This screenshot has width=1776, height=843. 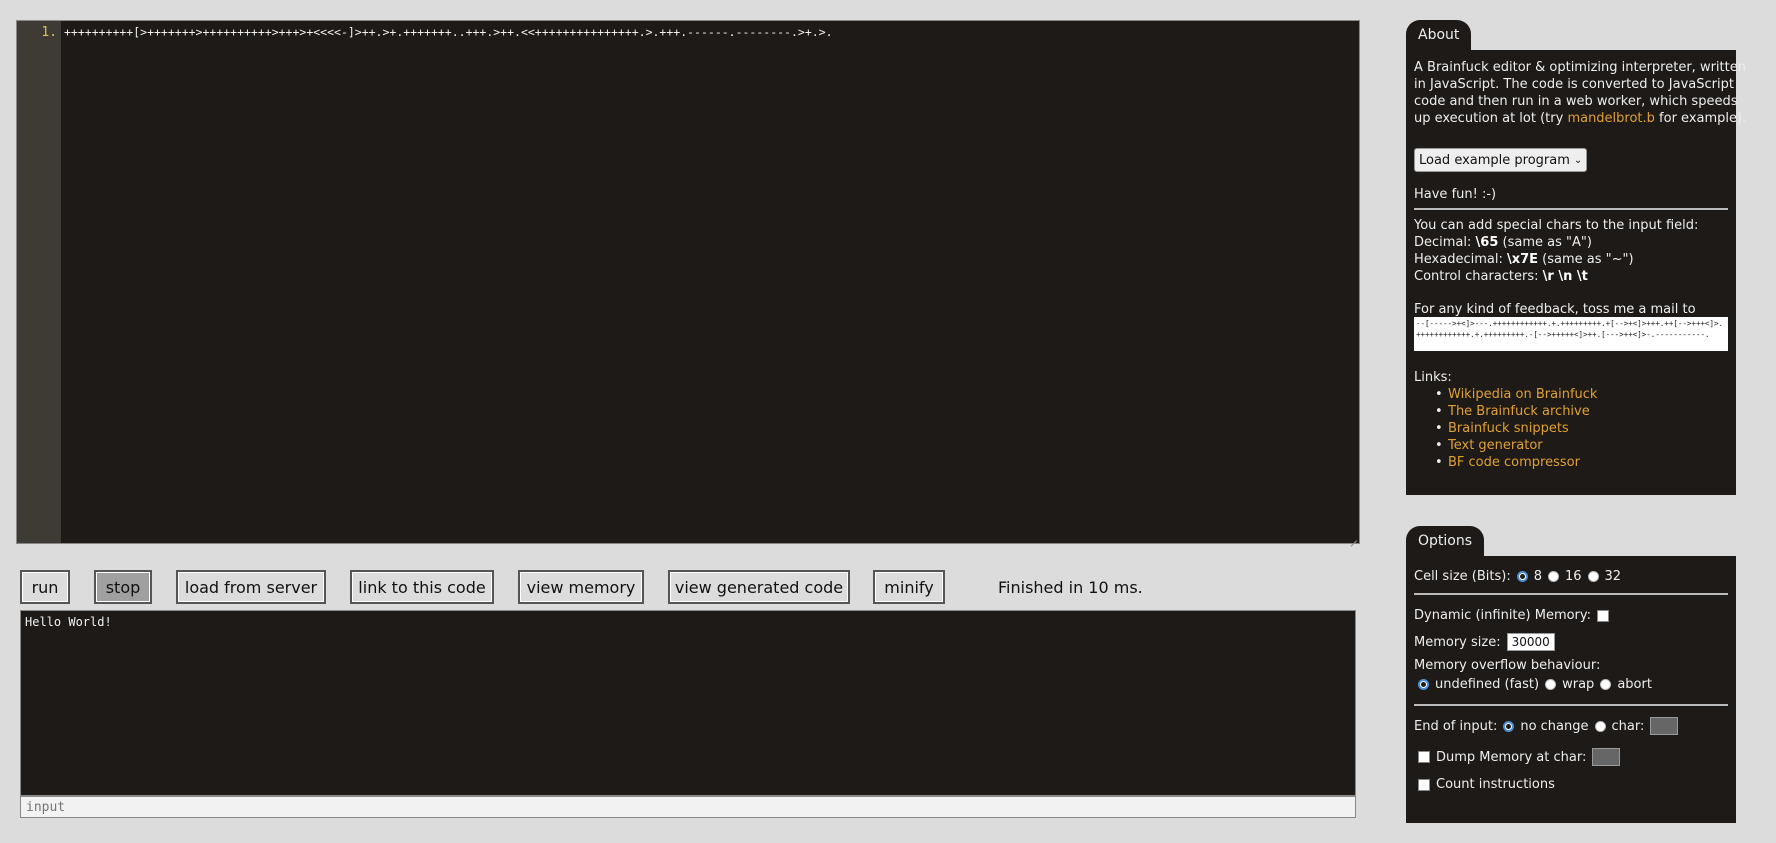 I want to click on line-number-gutter: 1., so click(x=39, y=282).